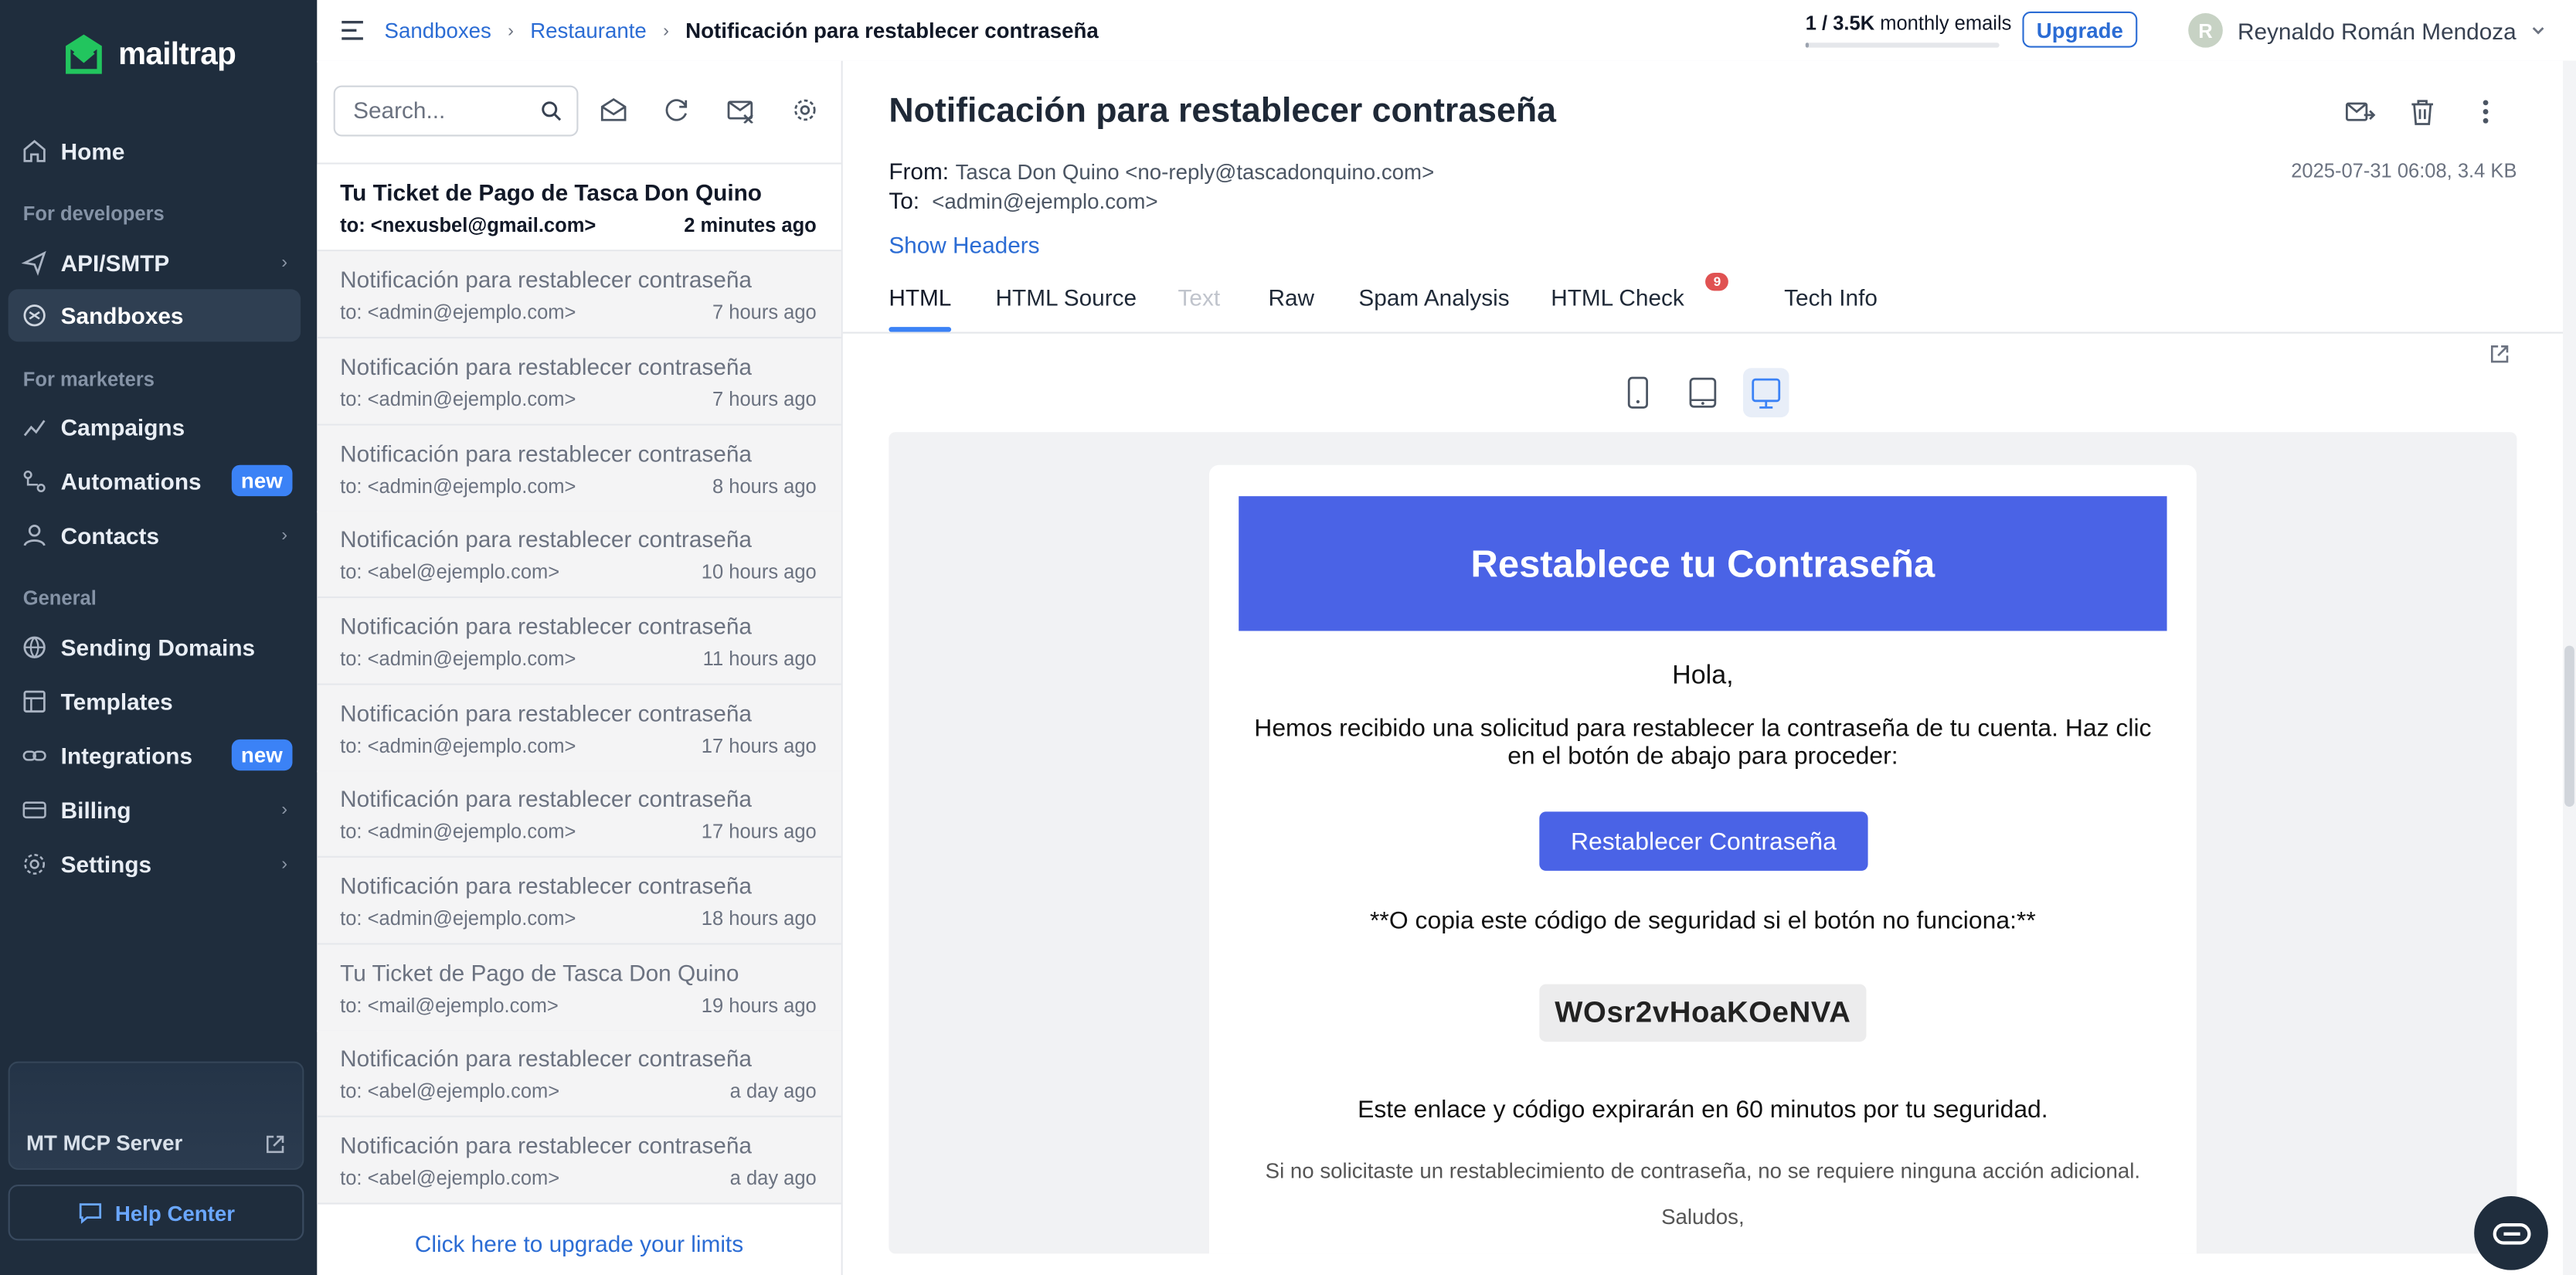 The height and width of the screenshot is (1275, 2576). What do you see at coordinates (588, 30) in the screenshot?
I see `breadcrumb-restaurante: Restaurante` at bounding box center [588, 30].